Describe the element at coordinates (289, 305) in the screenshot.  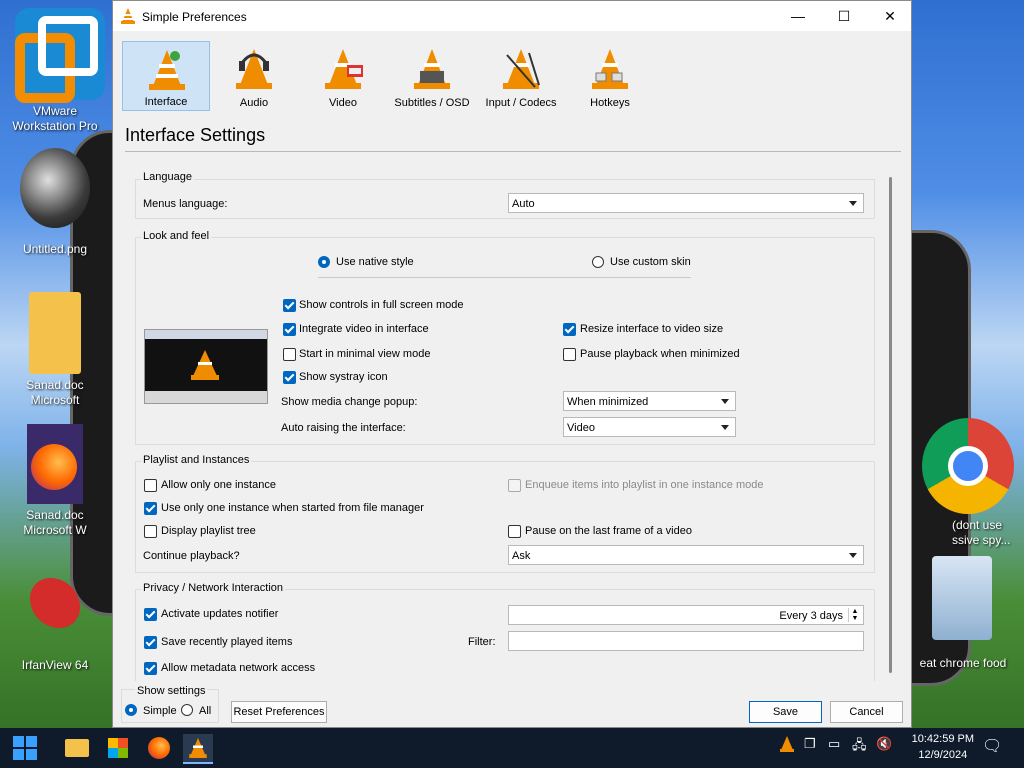
I see `fullscreen-controls-checkbox` at that location.